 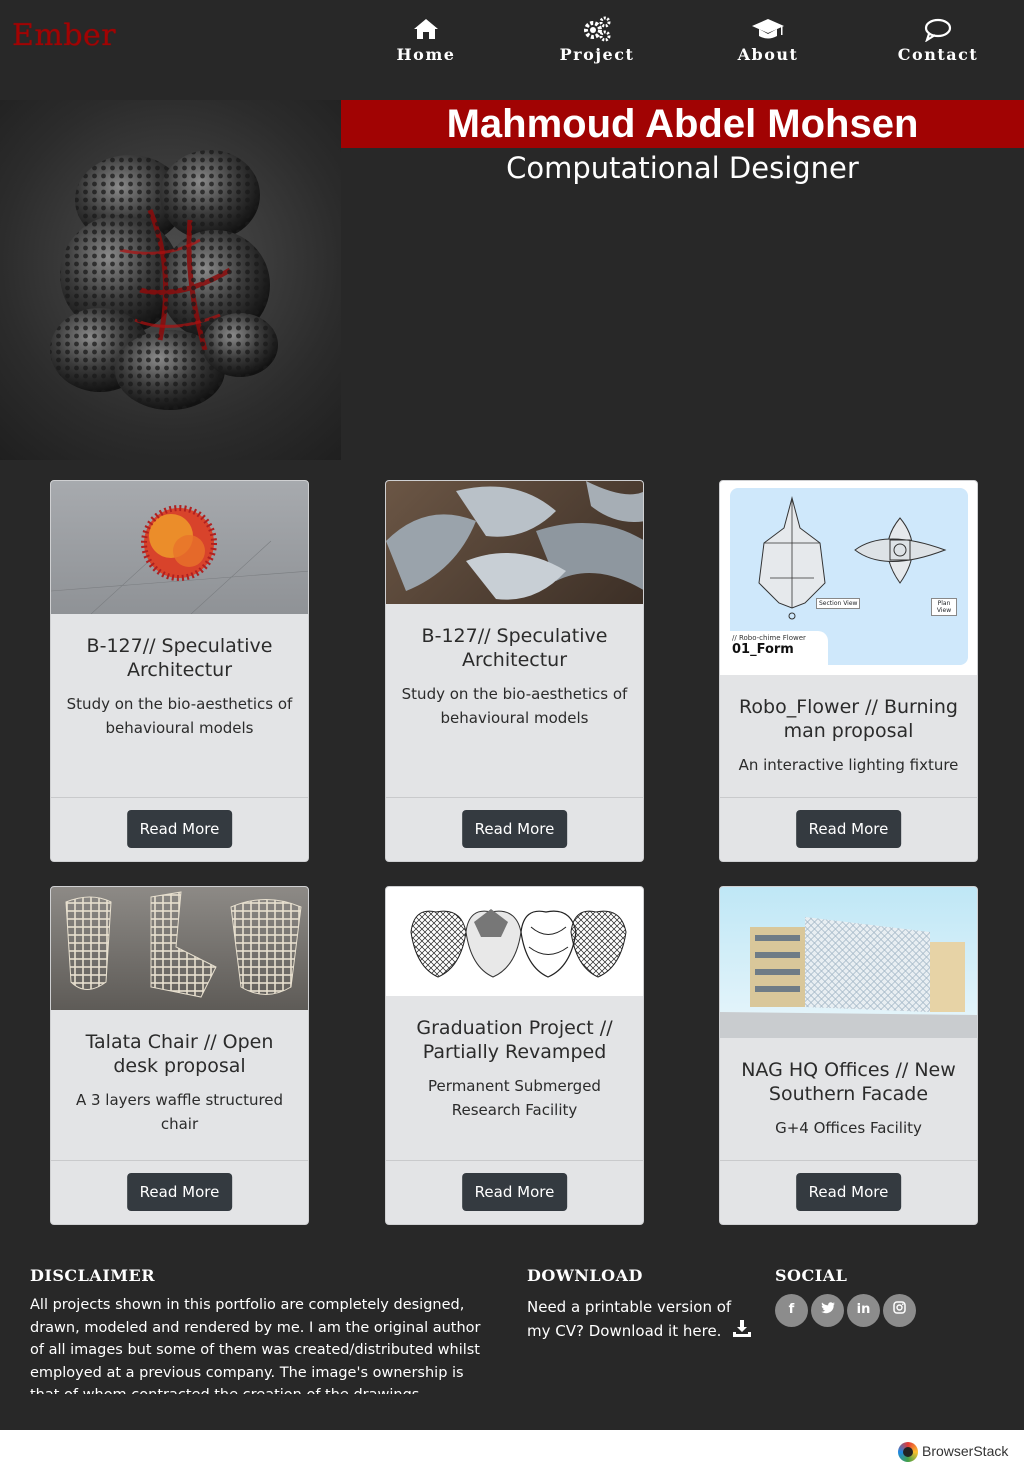 What do you see at coordinates (838, 603) in the screenshot?
I see `section-view-label: Section View` at bounding box center [838, 603].